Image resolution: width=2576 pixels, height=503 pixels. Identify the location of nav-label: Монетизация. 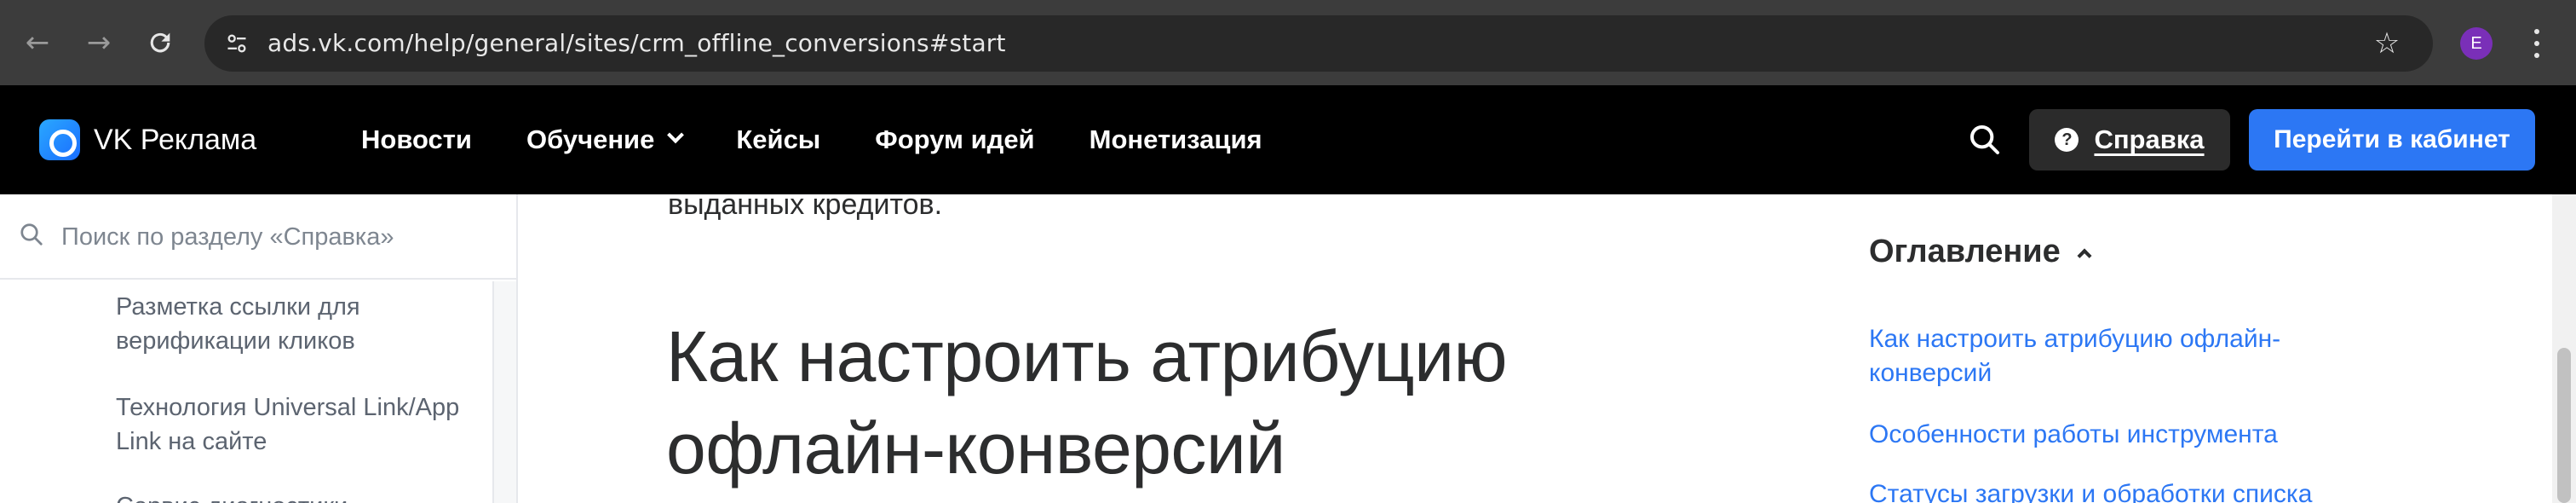
(1175, 139).